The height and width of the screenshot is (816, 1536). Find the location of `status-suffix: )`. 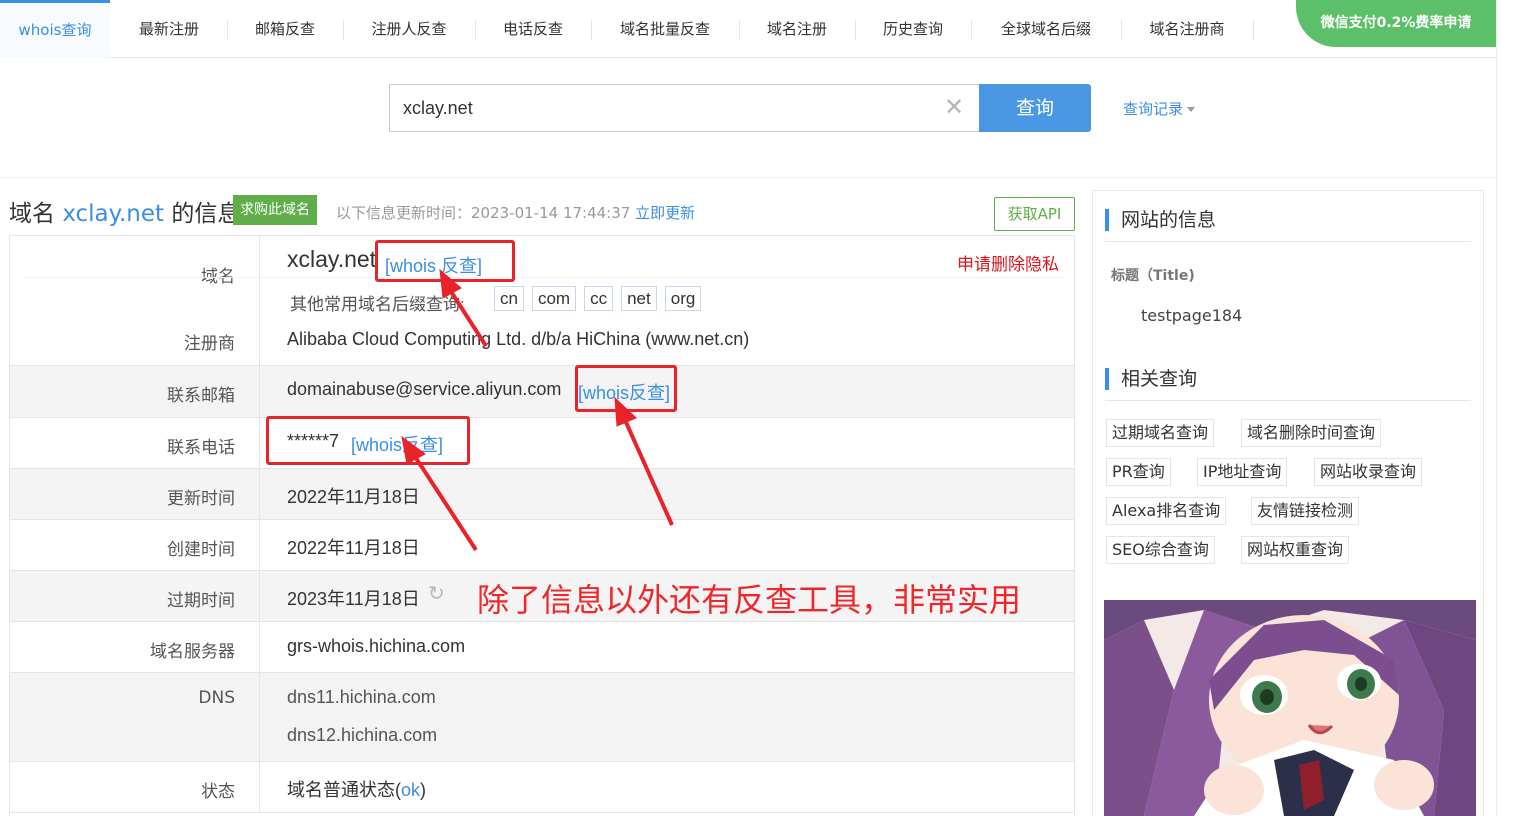

status-suffix: ) is located at coordinates (423, 790).